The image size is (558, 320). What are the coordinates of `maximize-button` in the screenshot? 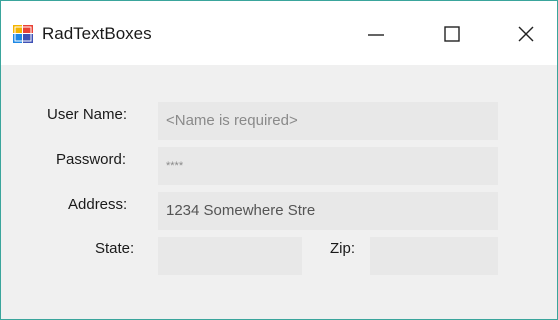 It's located at (452, 34).